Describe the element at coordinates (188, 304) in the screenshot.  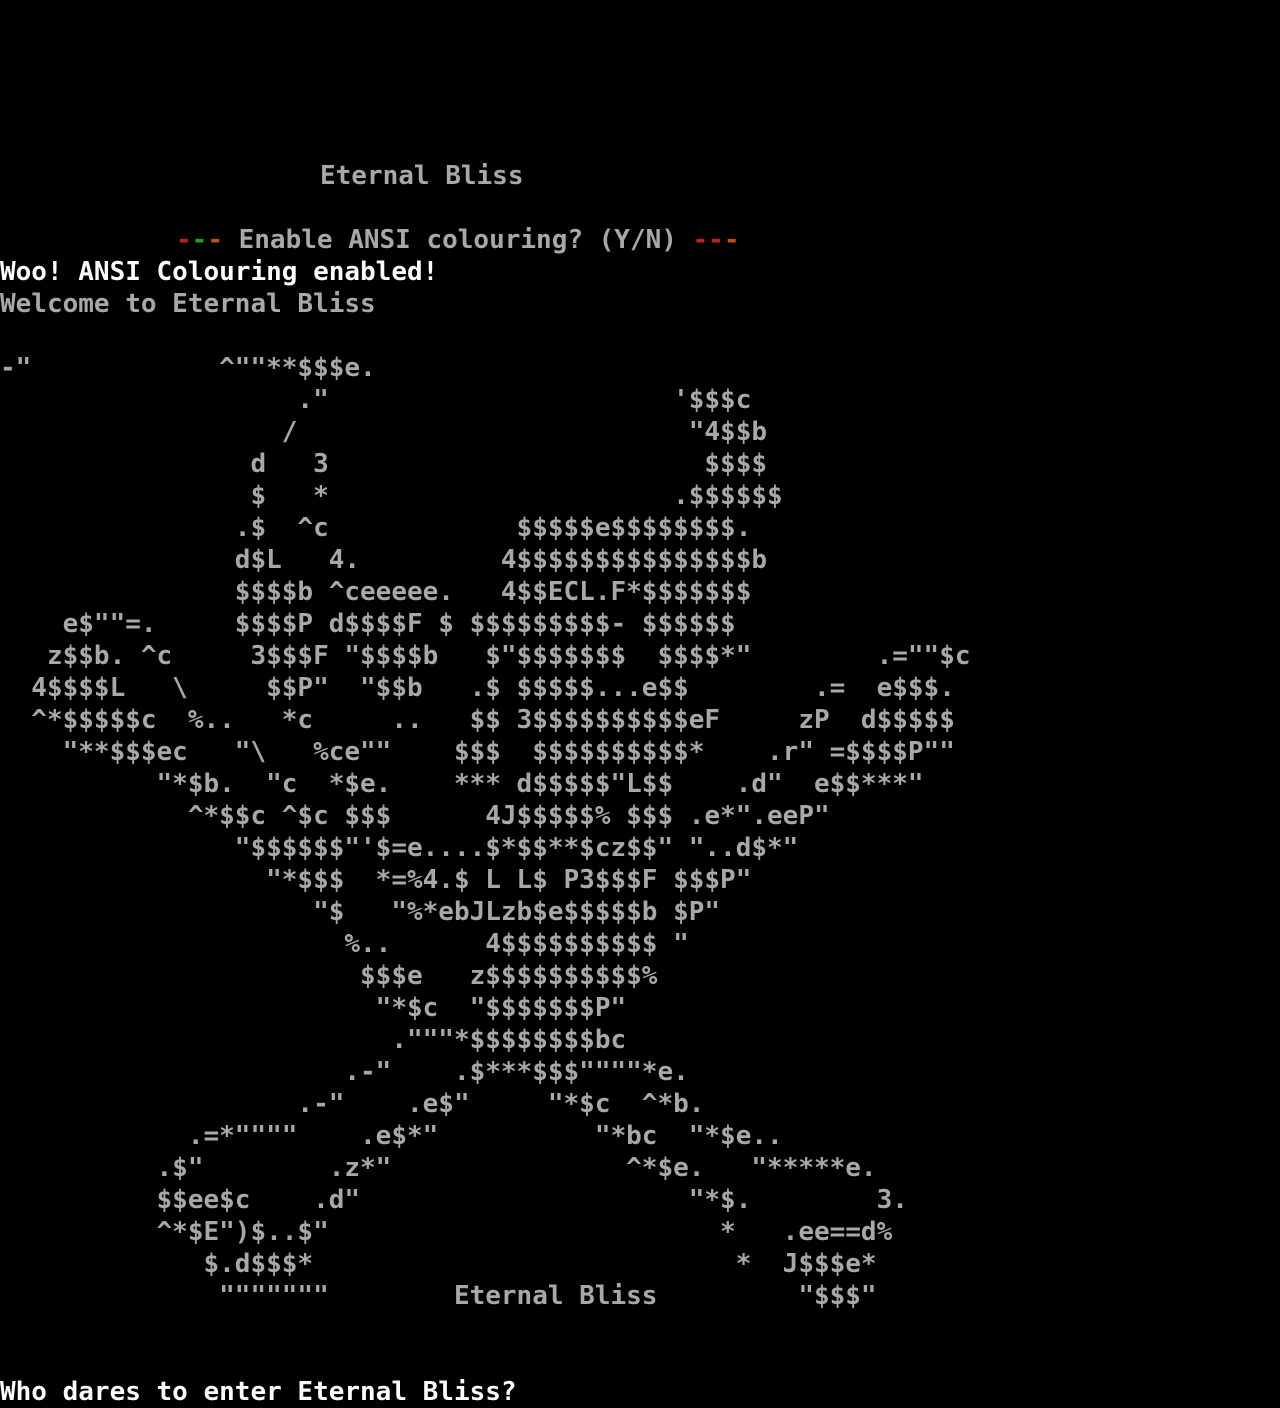
I see `welcome-message: Welcome to Eternal Bliss` at that location.